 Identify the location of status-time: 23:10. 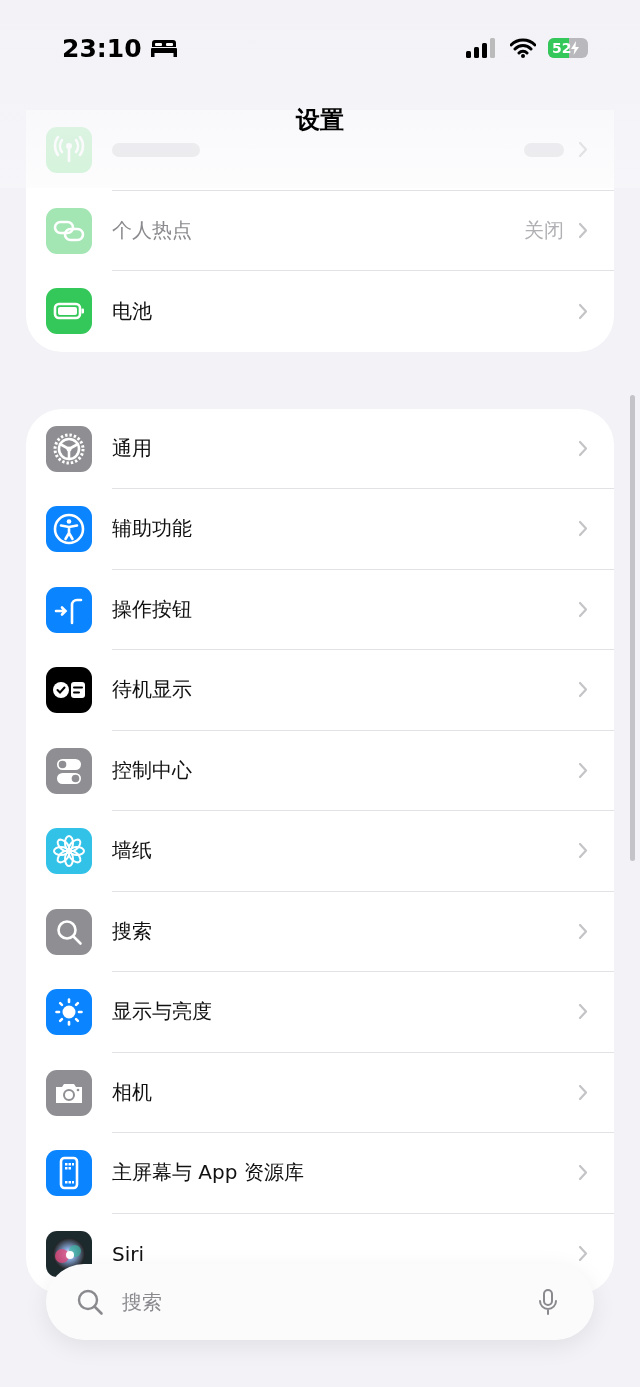
(102, 48).